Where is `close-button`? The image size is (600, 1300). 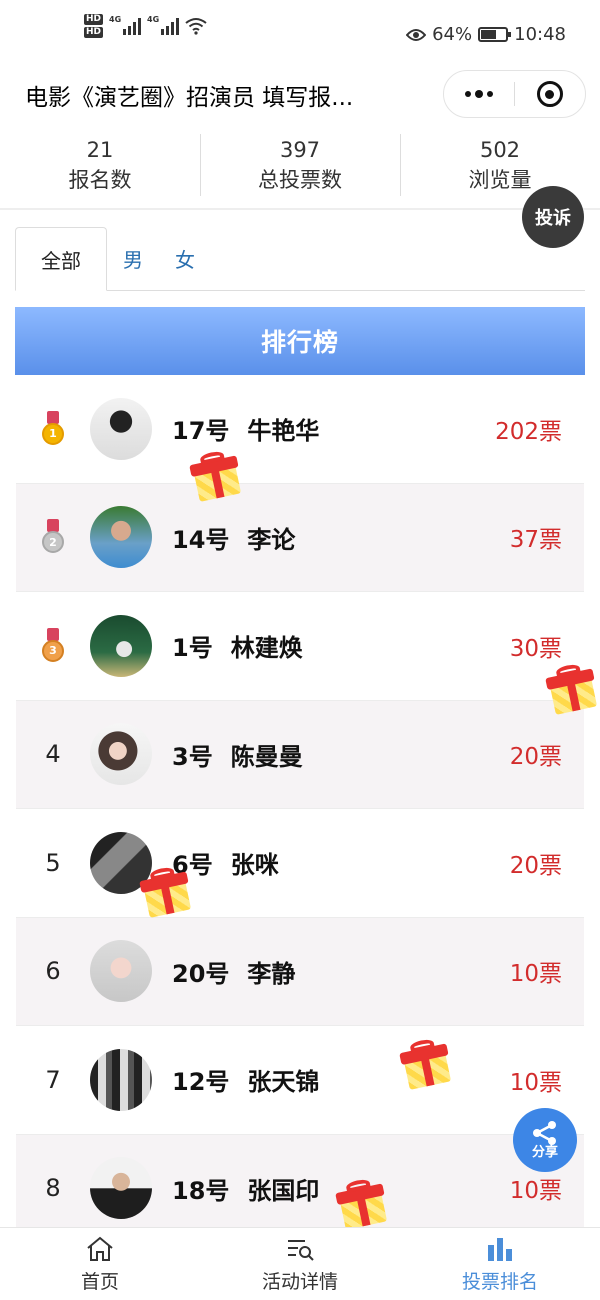 close-button is located at coordinates (550, 94).